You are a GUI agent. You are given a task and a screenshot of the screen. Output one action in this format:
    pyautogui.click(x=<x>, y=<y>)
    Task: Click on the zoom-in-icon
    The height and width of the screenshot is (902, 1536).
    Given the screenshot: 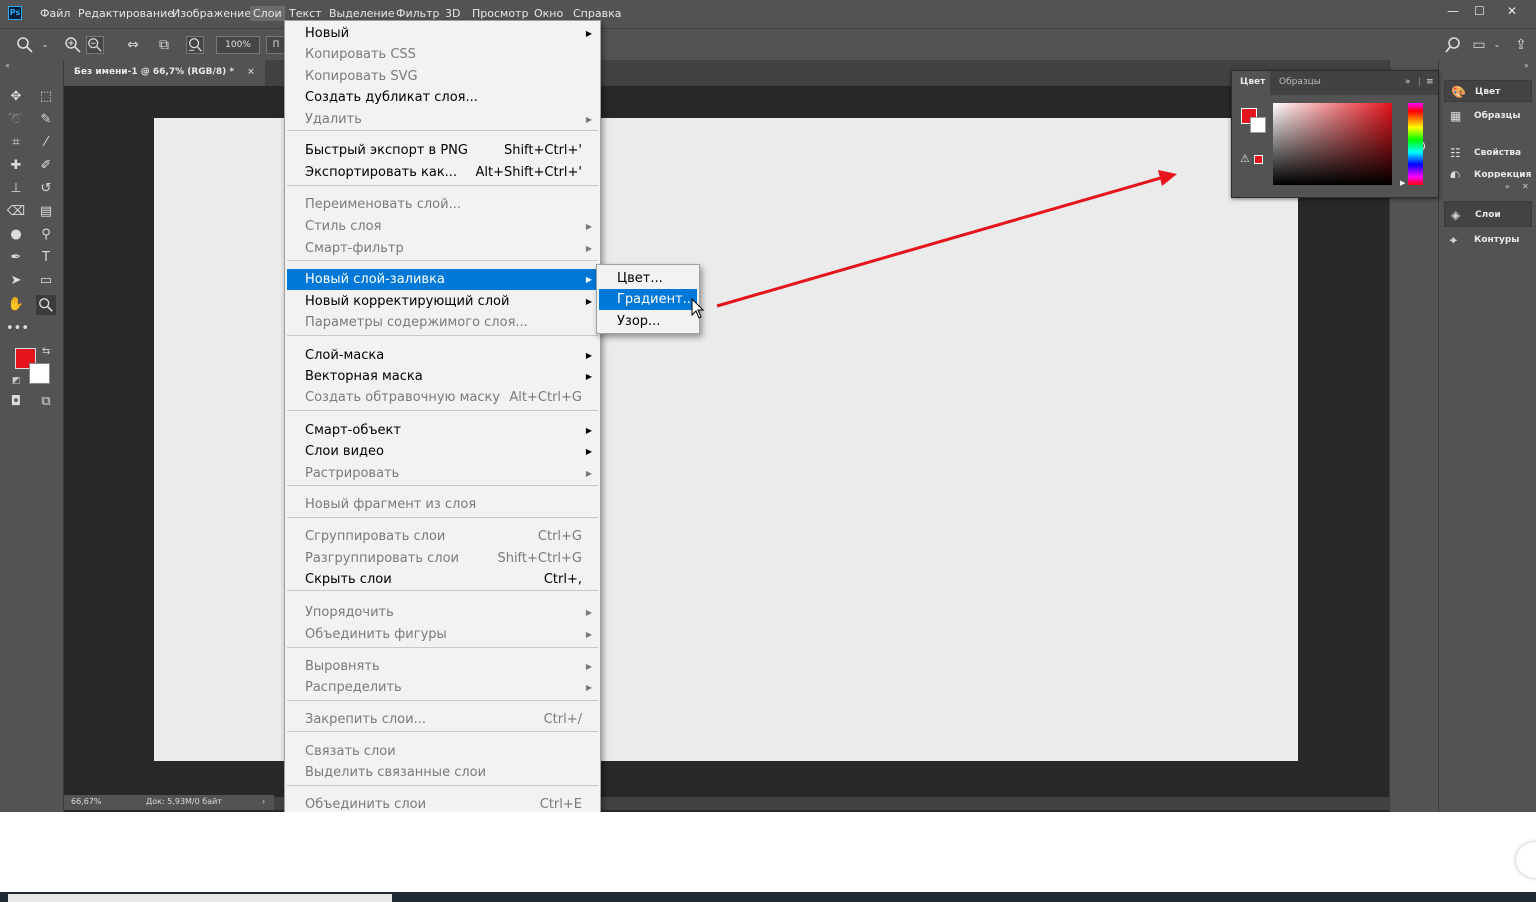 What is the action you would take?
    pyautogui.click(x=73, y=45)
    